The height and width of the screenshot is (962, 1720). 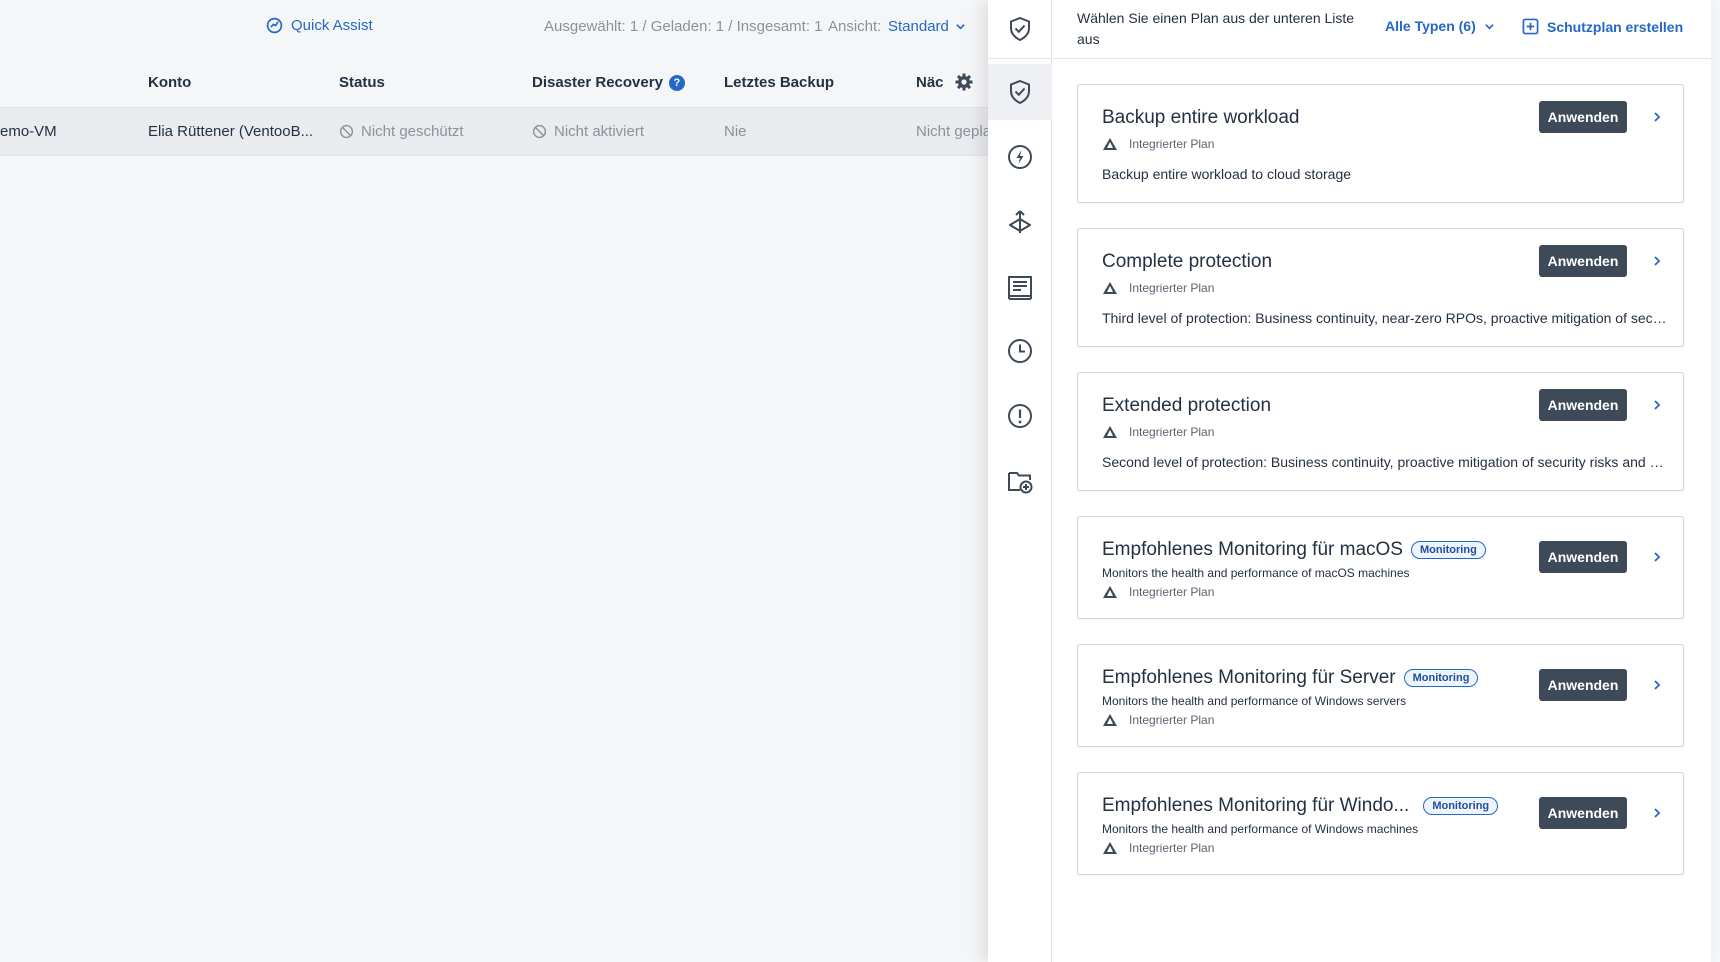 What do you see at coordinates (597, 82) in the screenshot?
I see `column-header-dr-label: Disaster Recovery` at bounding box center [597, 82].